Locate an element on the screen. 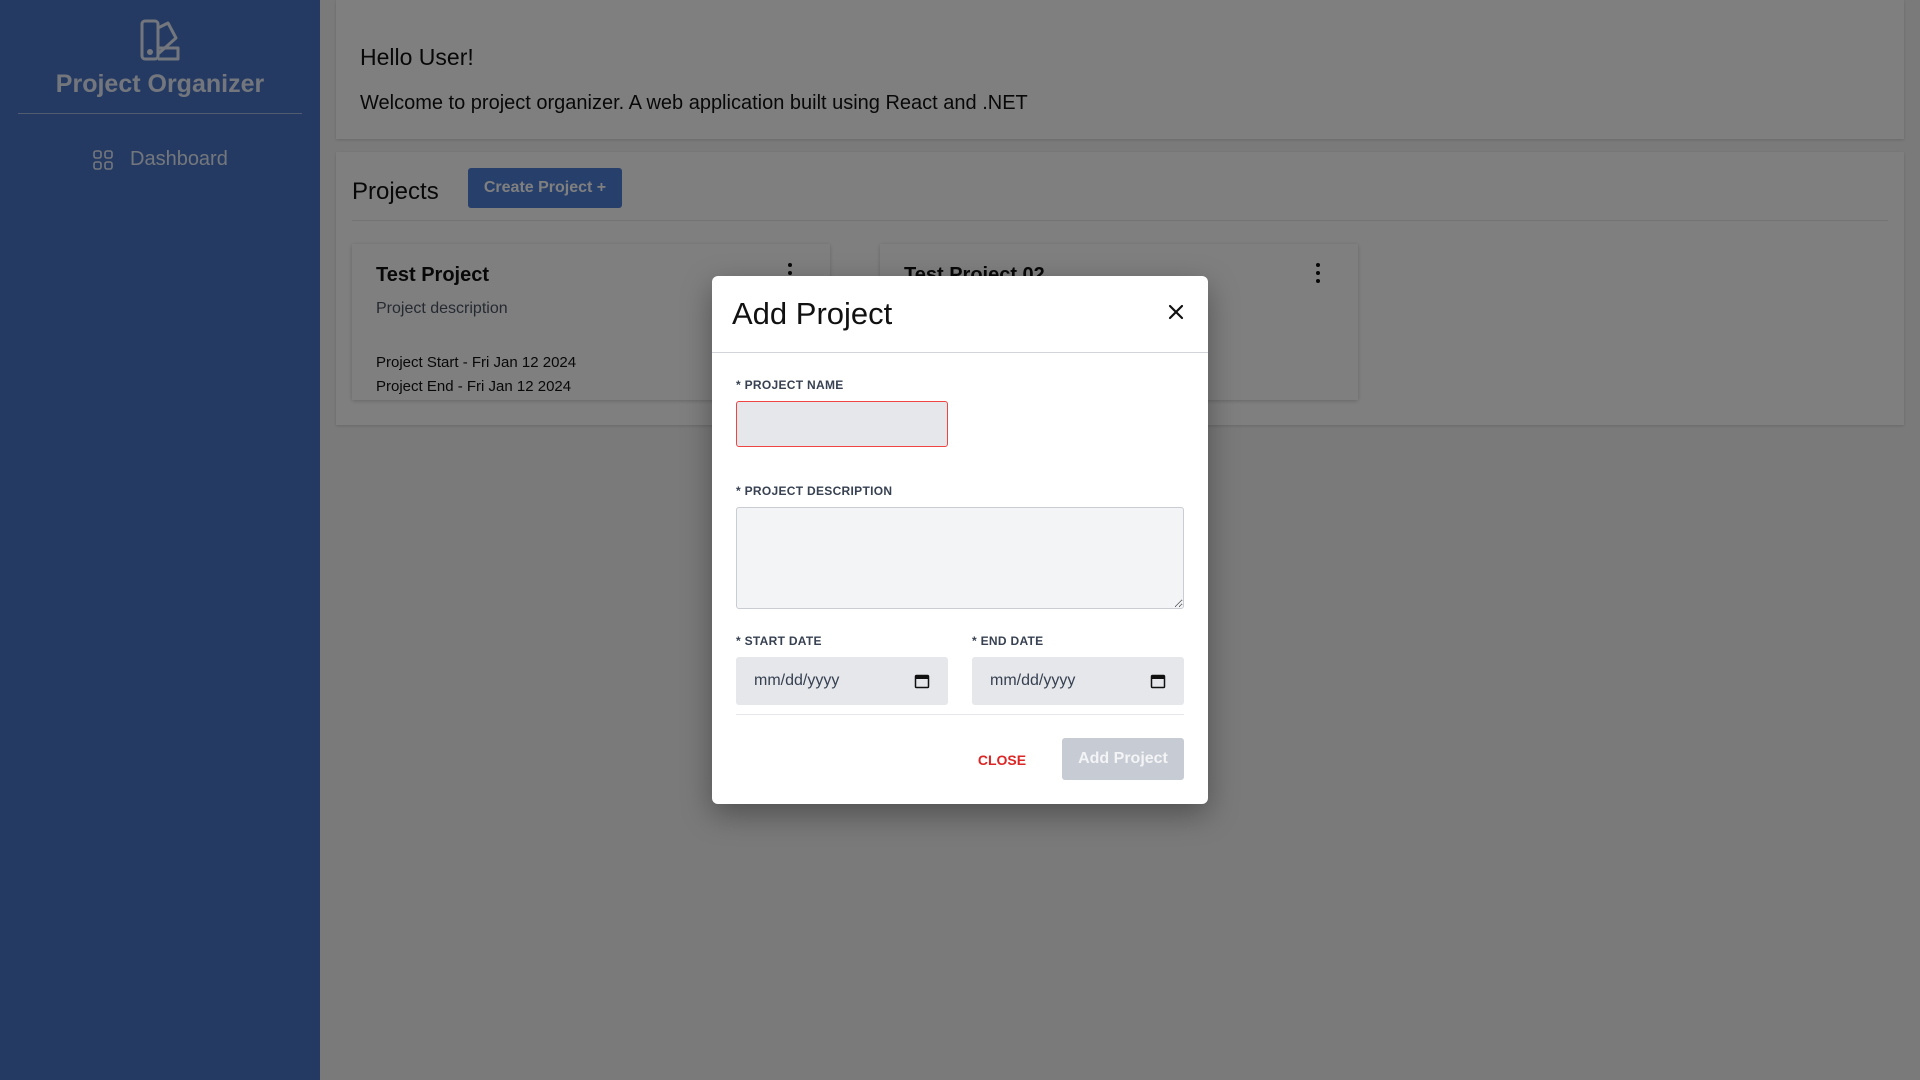 This screenshot has height=1080, width=1920. modal-footer-divider is located at coordinates (960, 714).